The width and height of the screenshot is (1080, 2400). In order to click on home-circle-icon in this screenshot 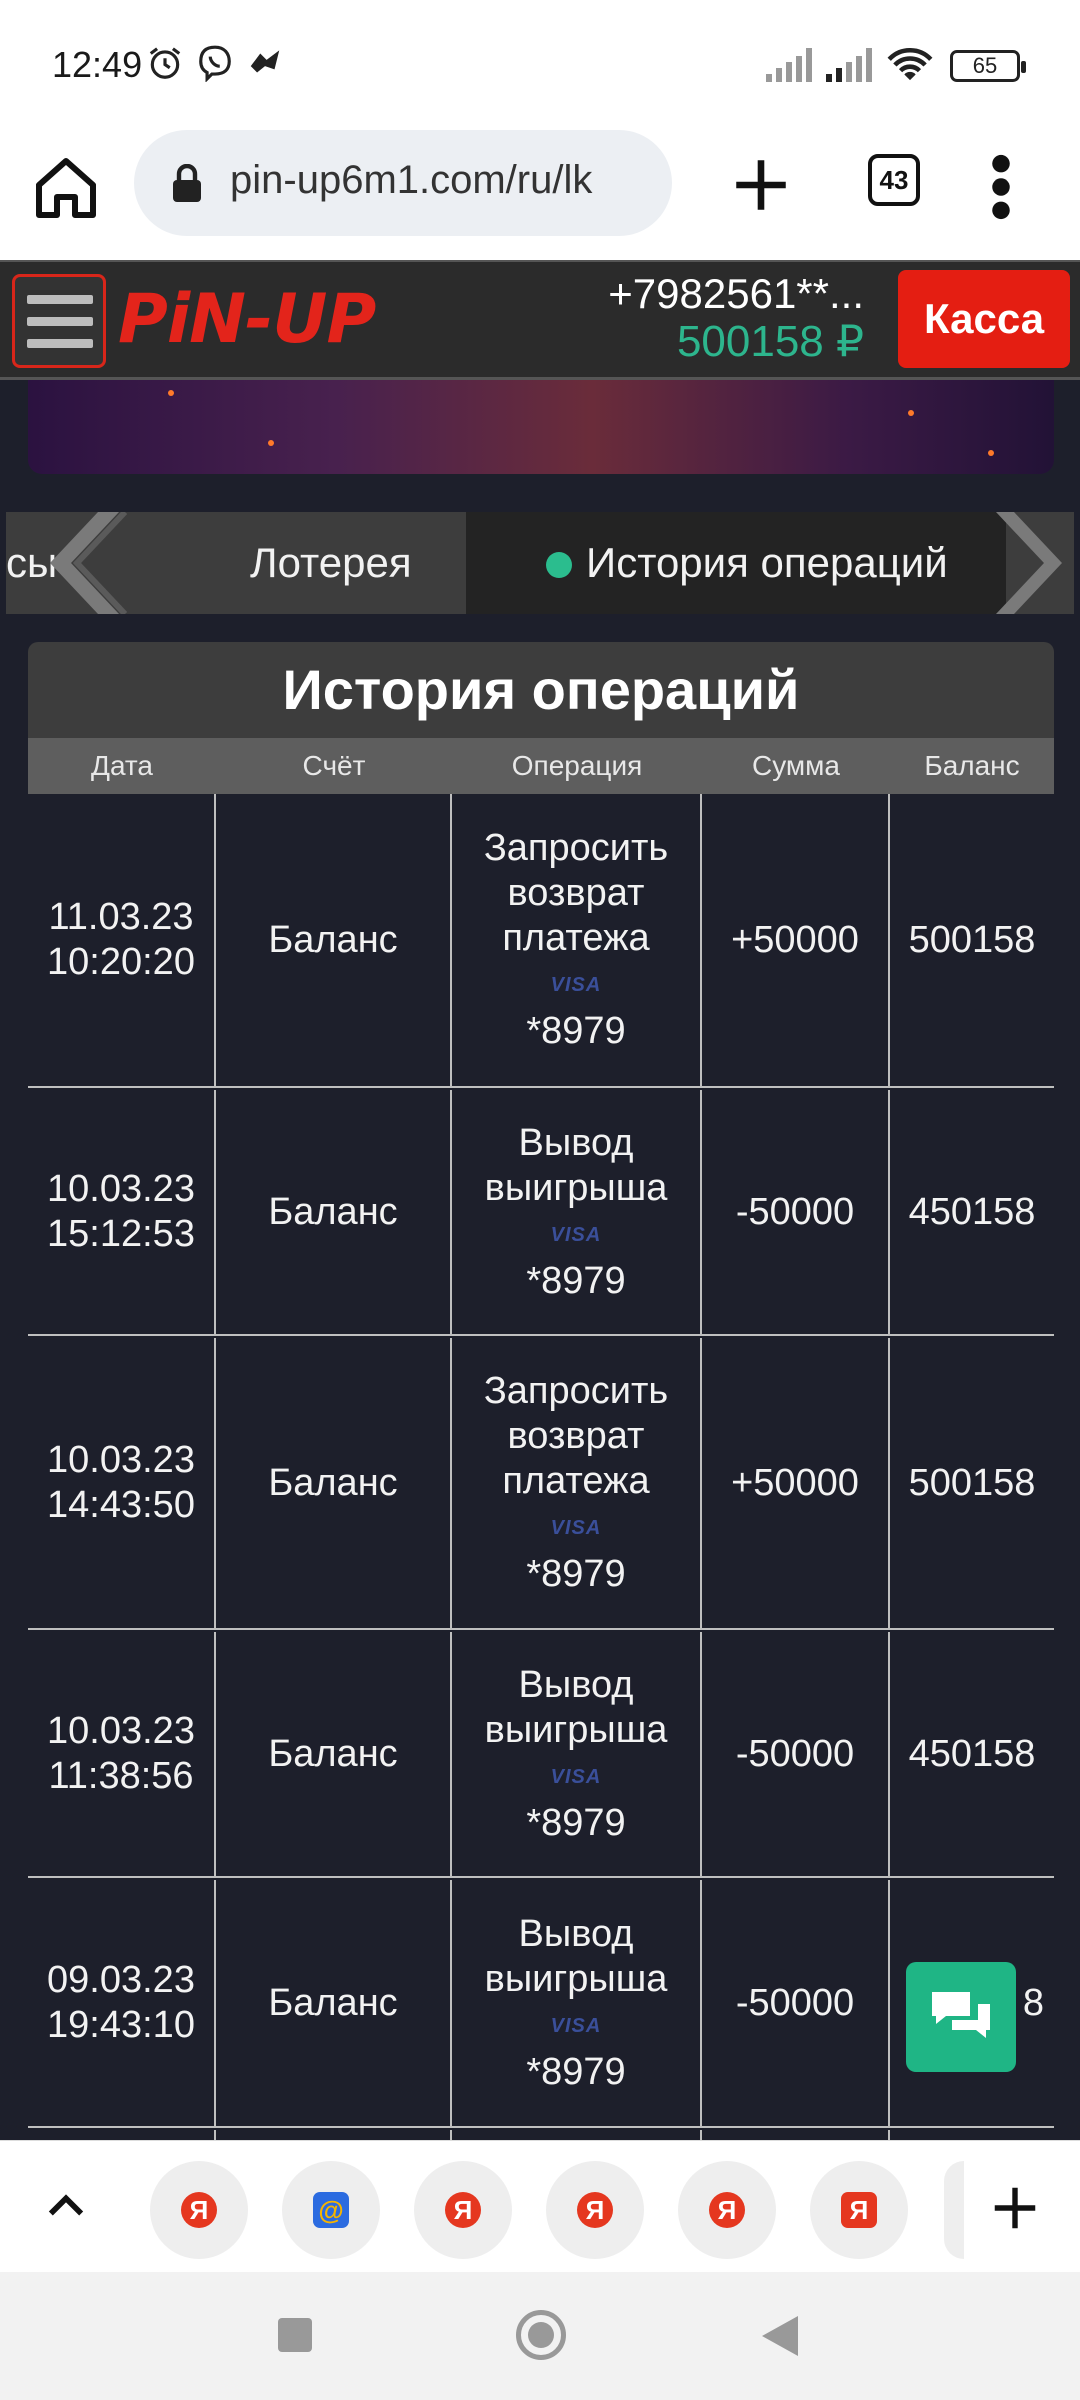, I will do `click(541, 2335)`.